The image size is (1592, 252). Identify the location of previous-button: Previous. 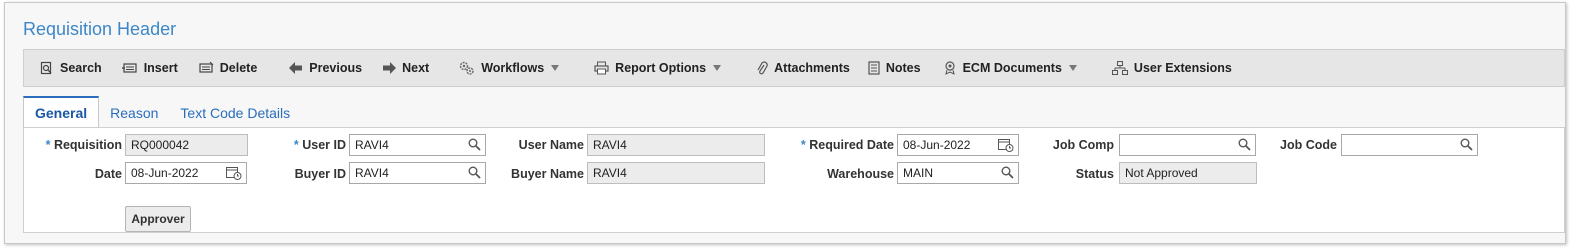
(325, 68).